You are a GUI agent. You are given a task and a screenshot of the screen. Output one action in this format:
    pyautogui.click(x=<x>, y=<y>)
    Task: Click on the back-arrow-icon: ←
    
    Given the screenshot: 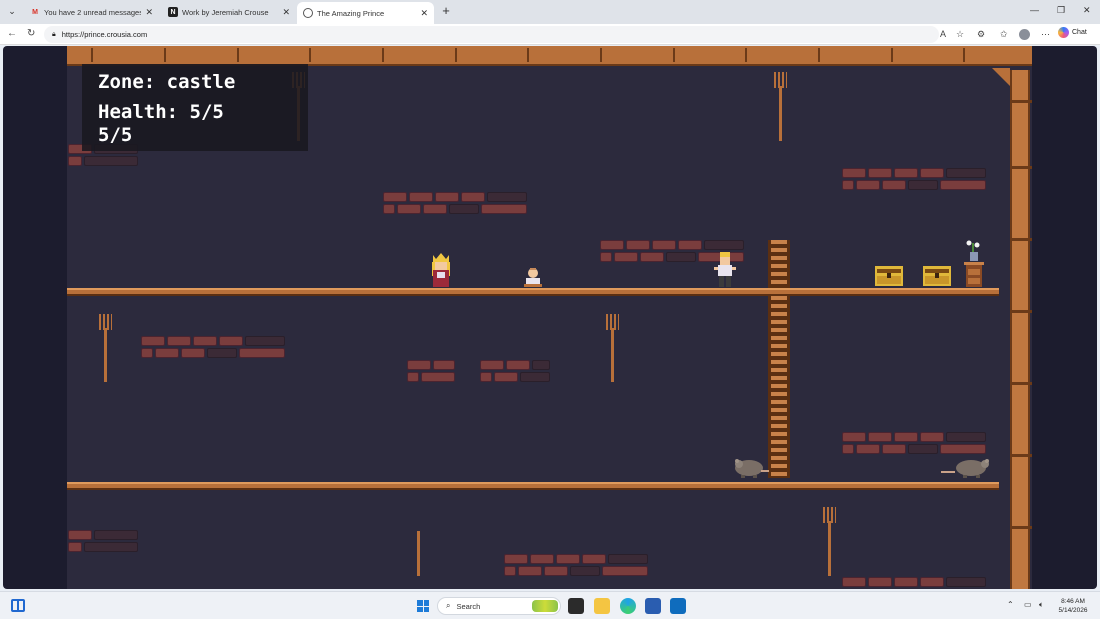 What is the action you would take?
    pyautogui.click(x=12, y=33)
    